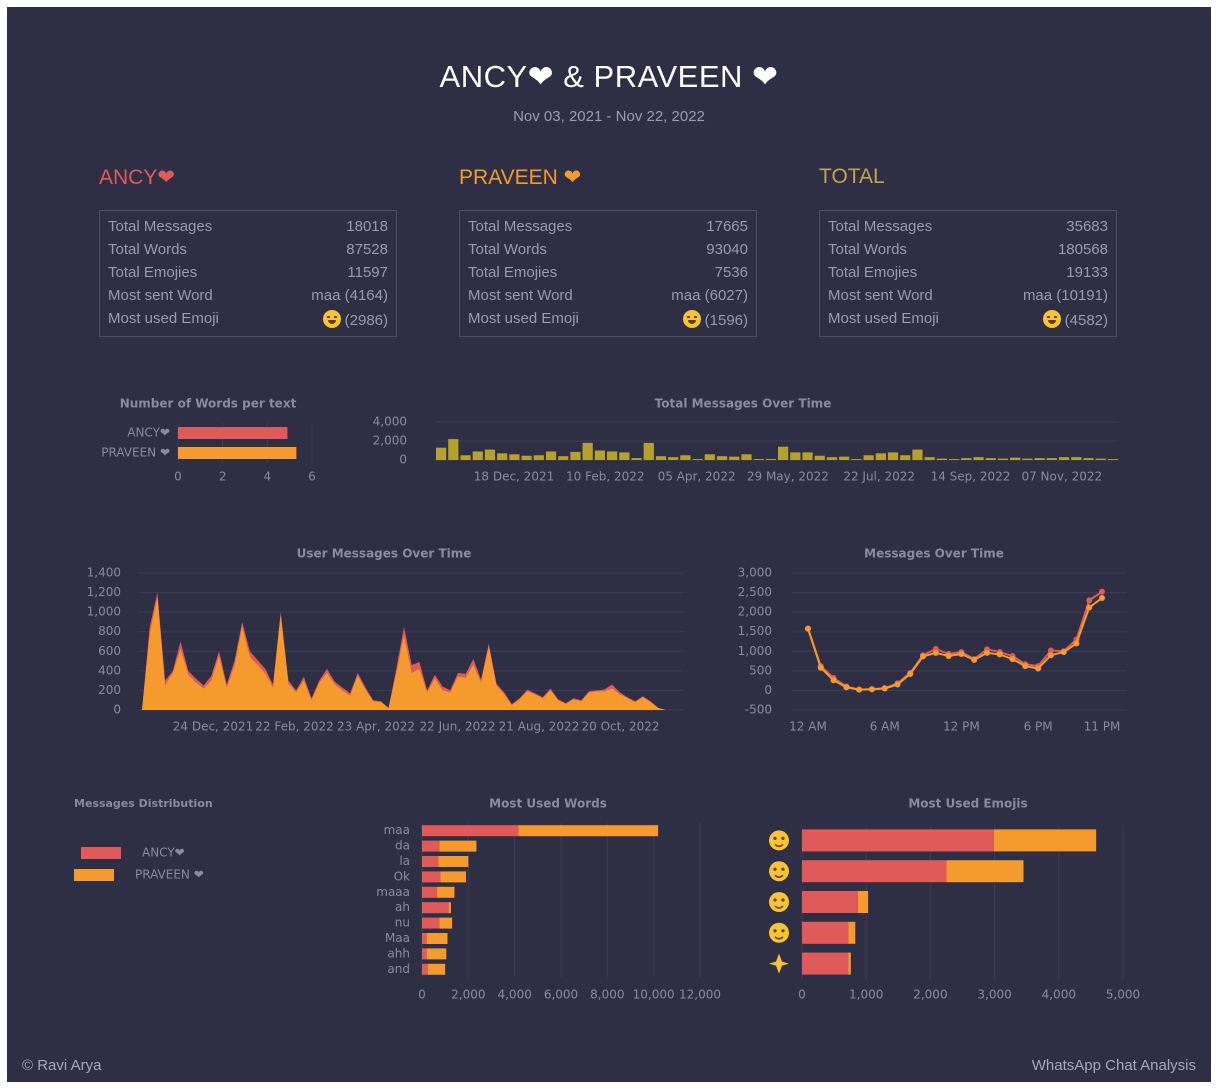 Image resolution: width=1218 pixels, height=1089 pixels. What do you see at coordinates (808, 727) in the screenshot?
I see `x-tick-label: 12 AM` at bounding box center [808, 727].